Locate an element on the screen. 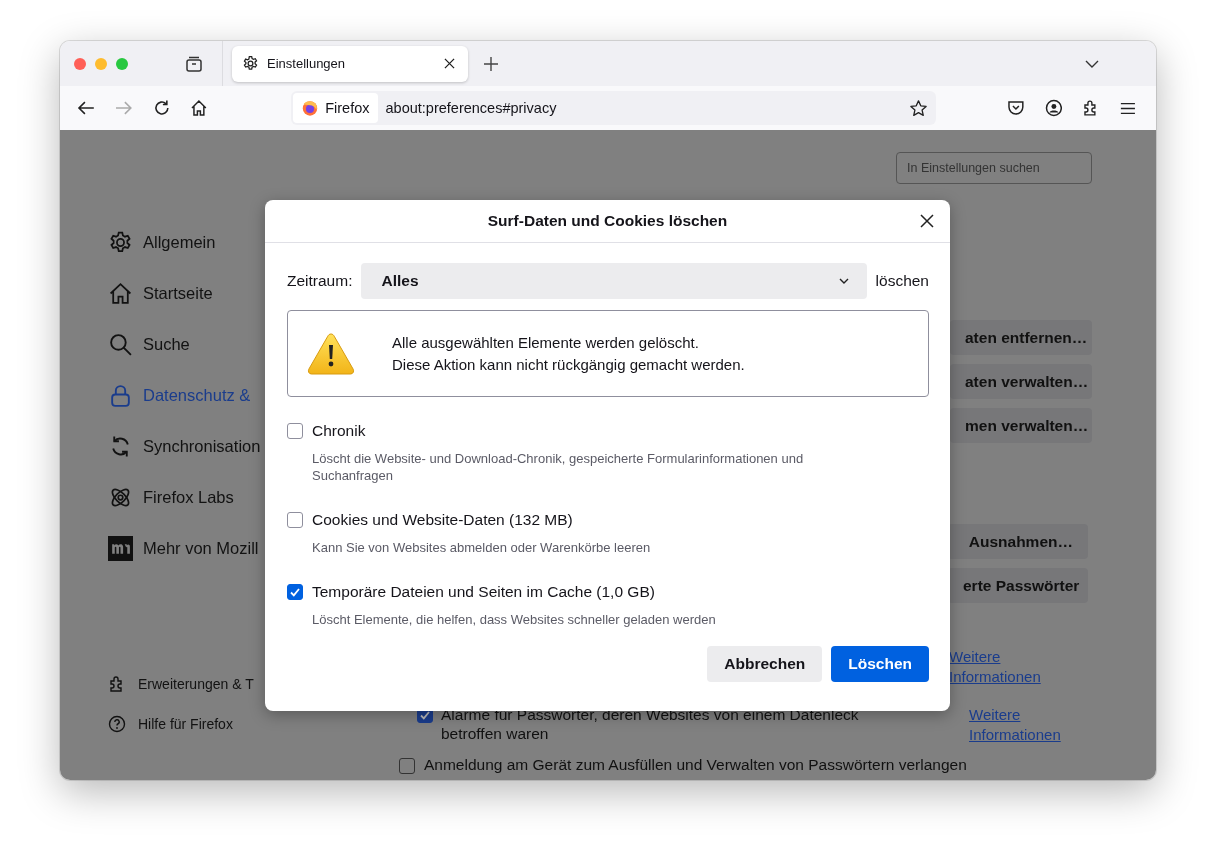  site-identity: Firefox is located at coordinates (335, 108).